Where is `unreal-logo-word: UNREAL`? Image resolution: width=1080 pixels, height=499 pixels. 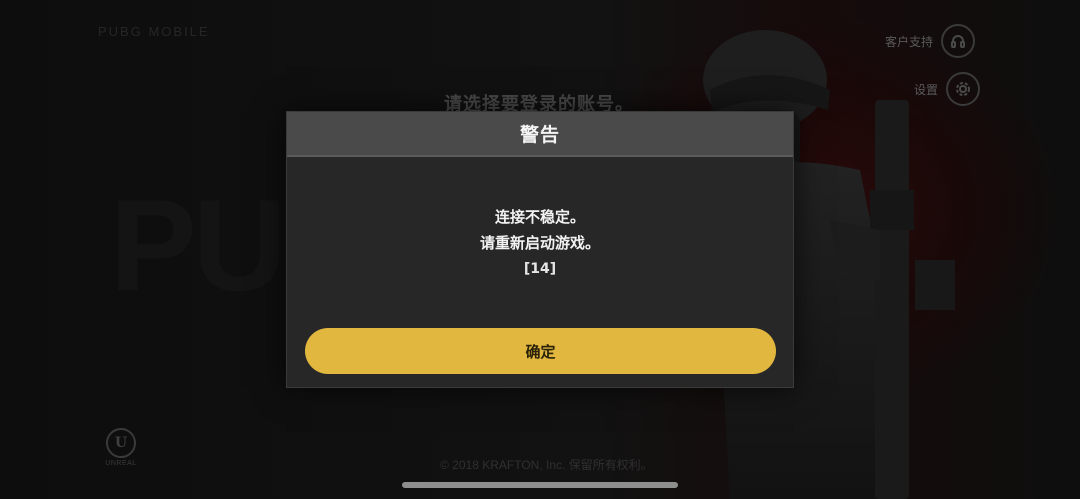
unreal-logo-word: UNREAL is located at coordinates (121, 463).